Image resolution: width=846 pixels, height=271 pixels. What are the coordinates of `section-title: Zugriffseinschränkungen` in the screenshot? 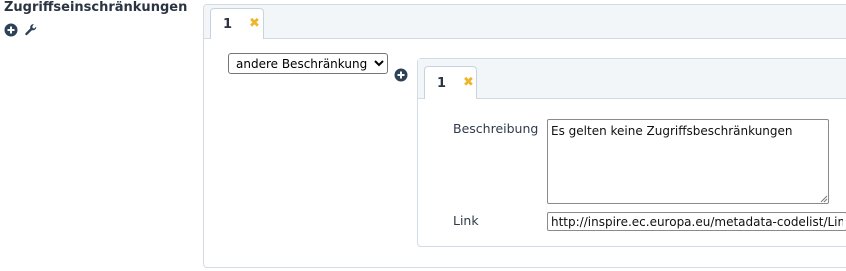 It's located at (96, 7).